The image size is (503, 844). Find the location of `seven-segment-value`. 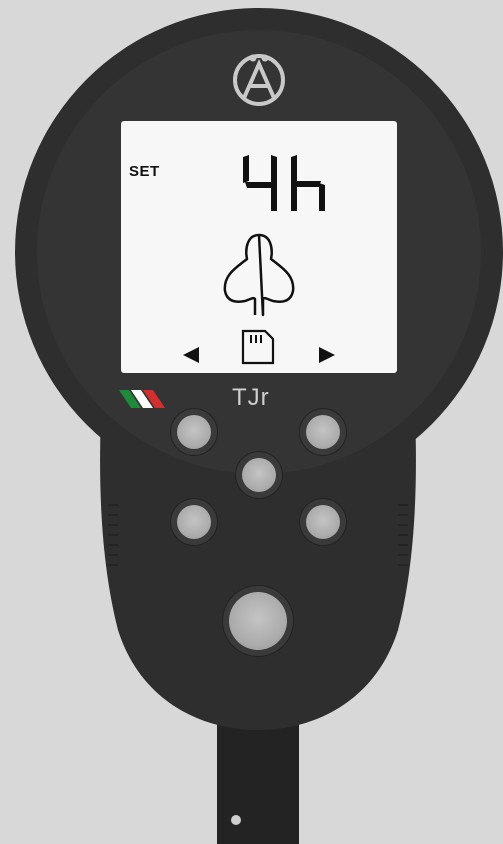

seven-segment-value is located at coordinates (284, 183).